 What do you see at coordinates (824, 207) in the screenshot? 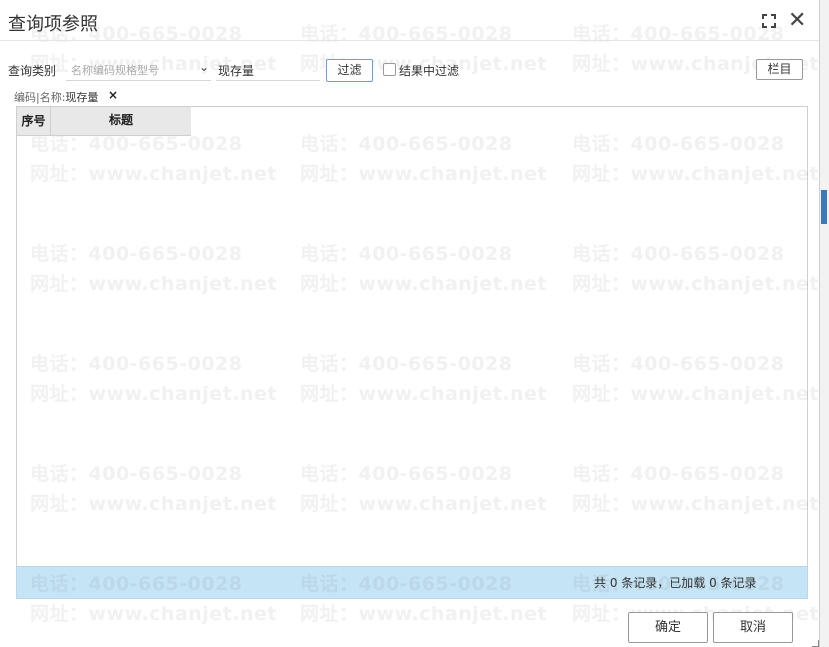
I see `background-edge-mark` at bounding box center [824, 207].